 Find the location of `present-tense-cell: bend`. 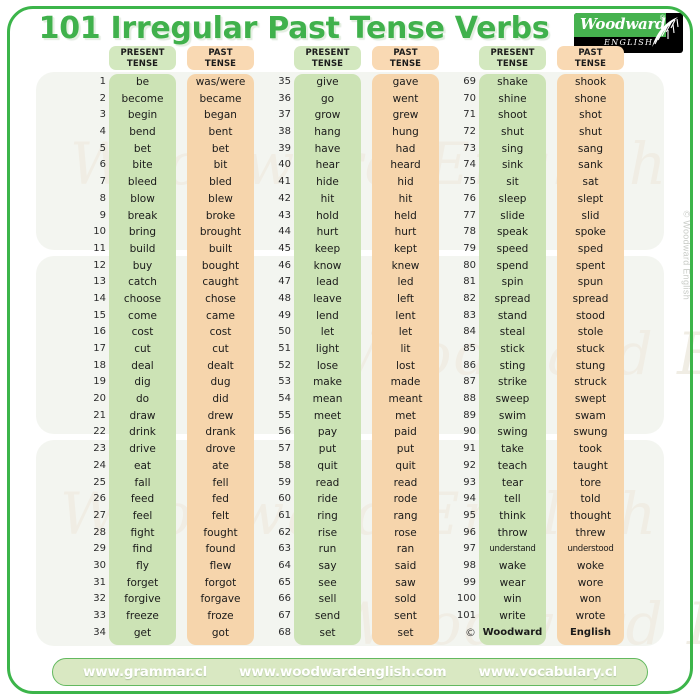

present-tense-cell: bend is located at coordinates (142, 132).